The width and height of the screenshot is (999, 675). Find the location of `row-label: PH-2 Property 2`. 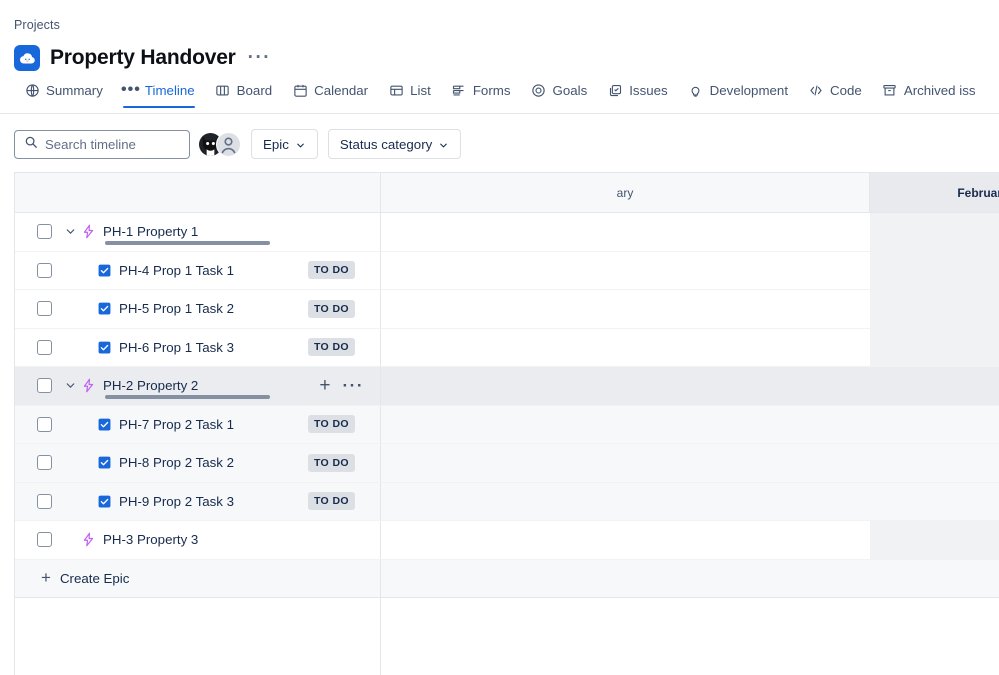

row-label: PH-2 Property 2 is located at coordinates (150, 385).